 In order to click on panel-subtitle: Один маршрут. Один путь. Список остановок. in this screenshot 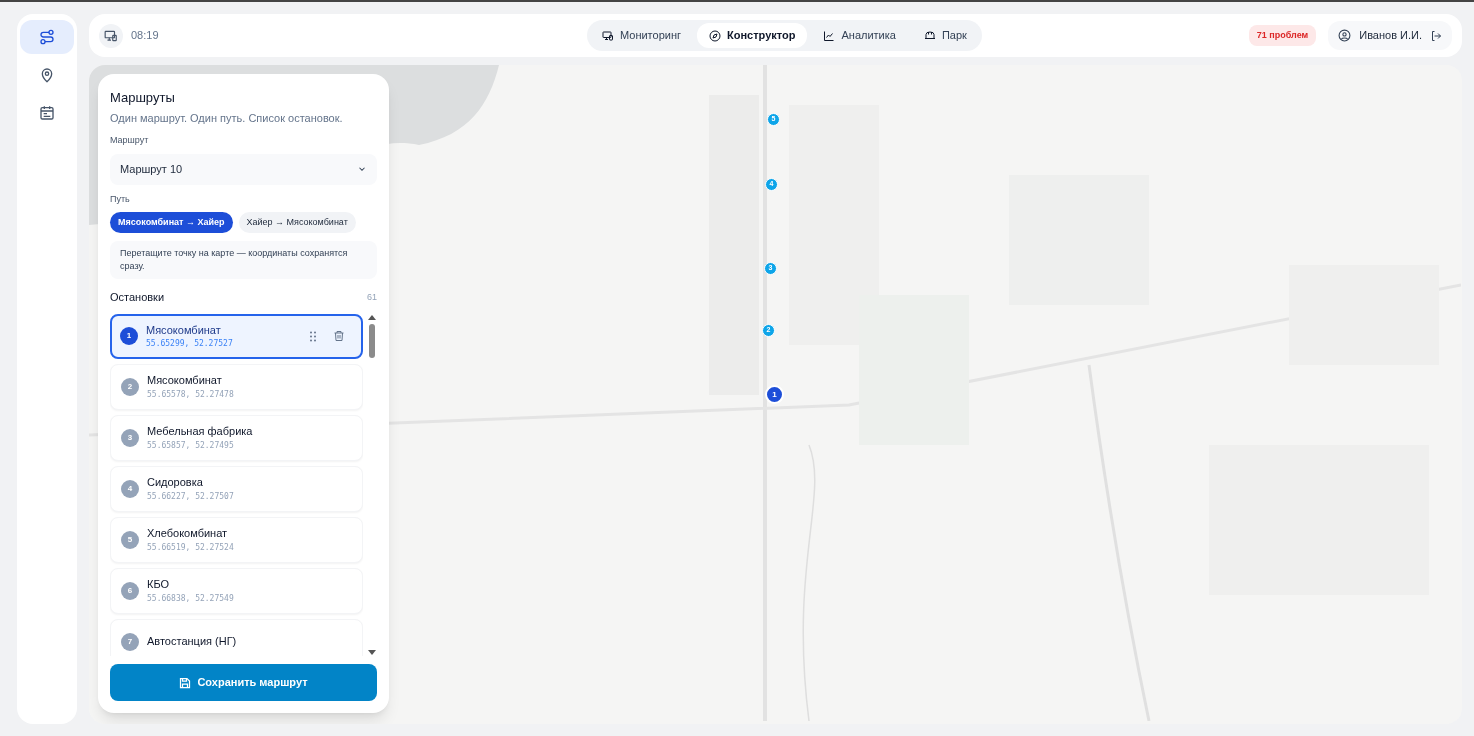, I will do `click(227, 118)`.